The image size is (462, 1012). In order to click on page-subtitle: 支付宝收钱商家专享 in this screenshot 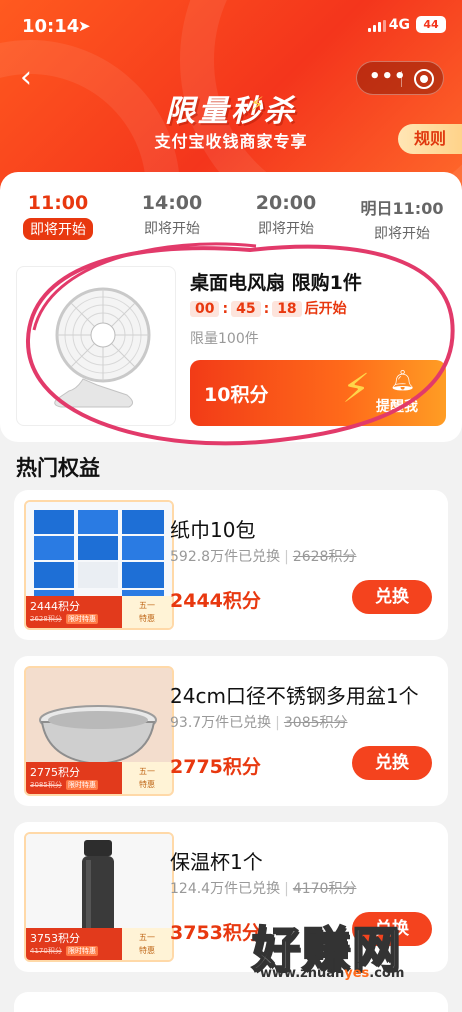, I will do `click(231, 141)`.